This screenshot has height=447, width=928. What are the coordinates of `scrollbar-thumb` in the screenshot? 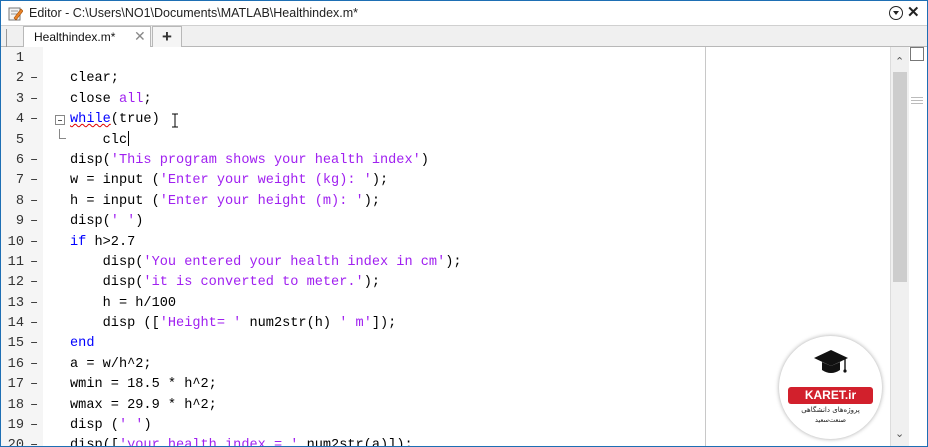 It's located at (900, 177).